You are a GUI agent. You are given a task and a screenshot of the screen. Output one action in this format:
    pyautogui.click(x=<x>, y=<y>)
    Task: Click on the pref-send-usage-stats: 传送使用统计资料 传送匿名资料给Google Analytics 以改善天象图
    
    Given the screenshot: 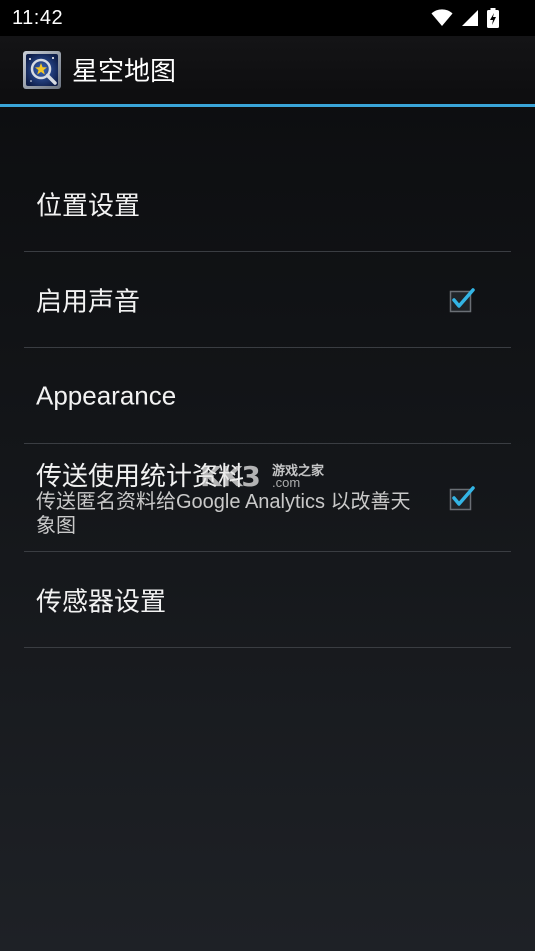 What is the action you would take?
    pyautogui.click(x=267, y=498)
    